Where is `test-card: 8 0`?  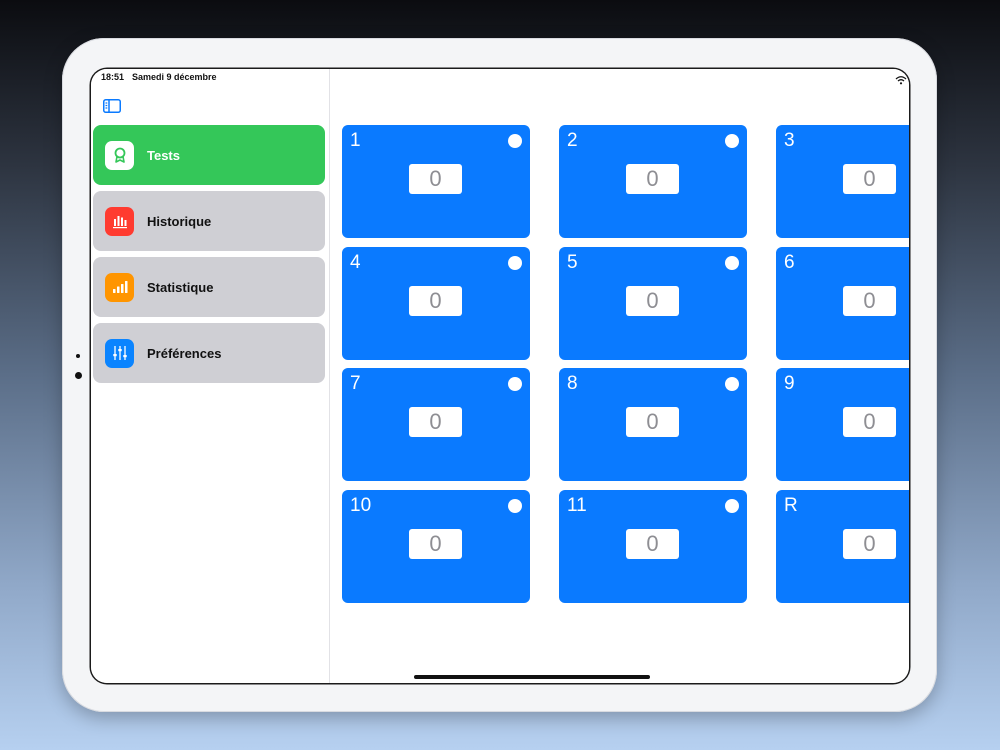 test-card: 8 0 is located at coordinates (653, 424).